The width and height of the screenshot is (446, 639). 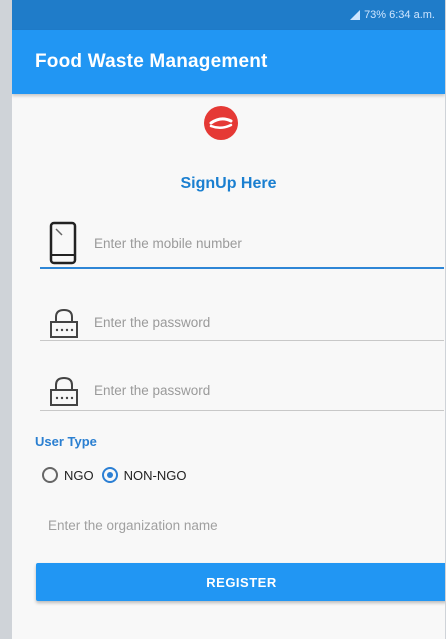 What do you see at coordinates (355, 15) in the screenshot?
I see `signal-icon` at bounding box center [355, 15].